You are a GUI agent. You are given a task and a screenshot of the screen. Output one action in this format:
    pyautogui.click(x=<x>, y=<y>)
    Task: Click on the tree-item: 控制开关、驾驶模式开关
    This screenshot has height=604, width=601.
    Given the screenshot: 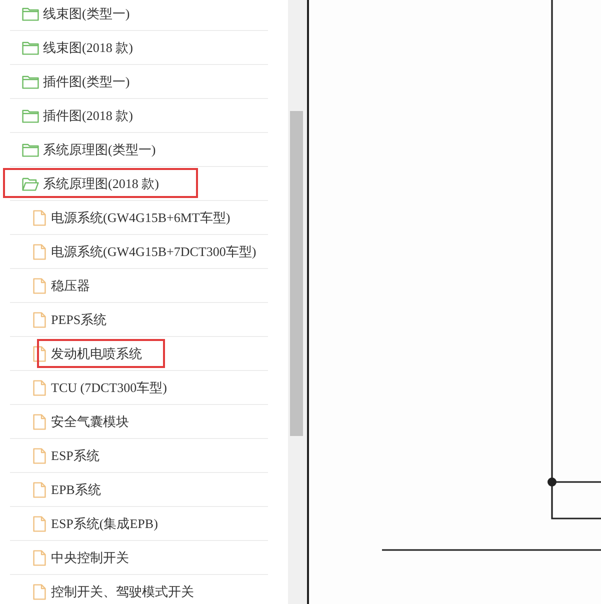 What is the action you would take?
    pyautogui.click(x=139, y=589)
    